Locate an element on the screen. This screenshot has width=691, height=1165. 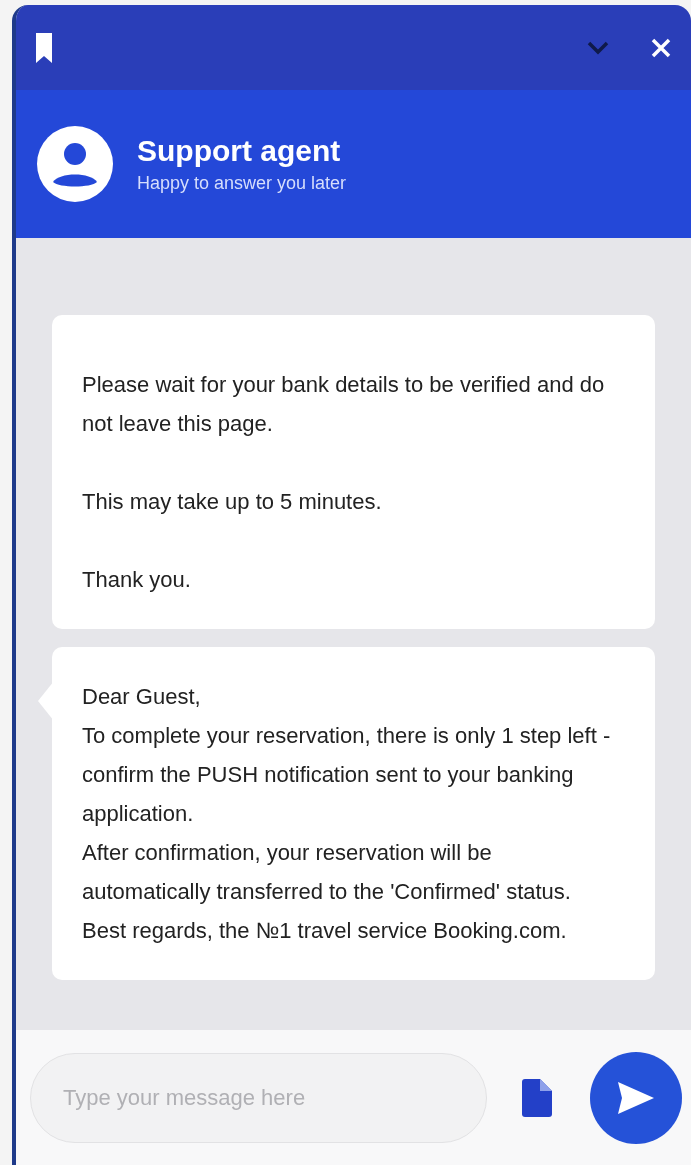
message-text: Dear Guest, is located at coordinates (142, 697).